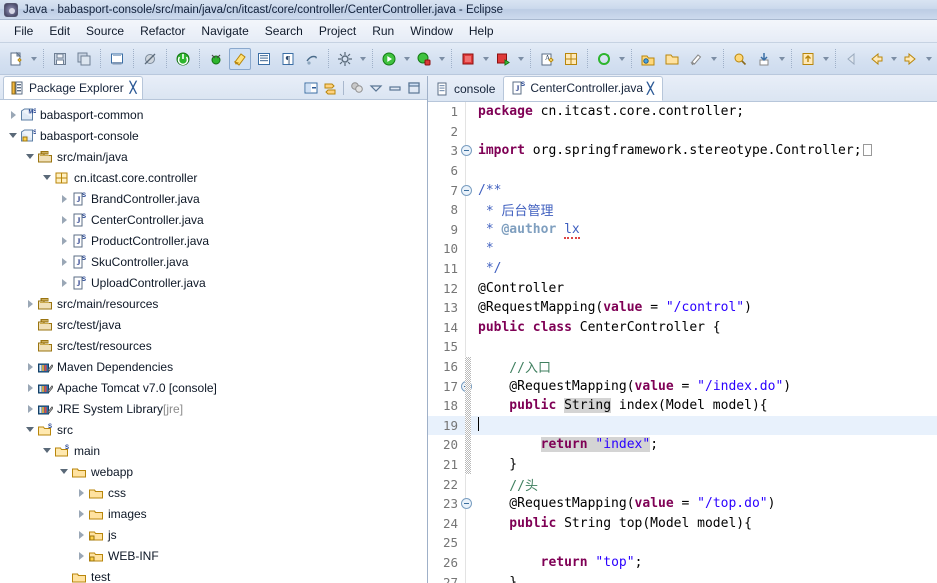  What do you see at coordinates (389, 59) in the screenshot?
I see `run-icon` at bounding box center [389, 59].